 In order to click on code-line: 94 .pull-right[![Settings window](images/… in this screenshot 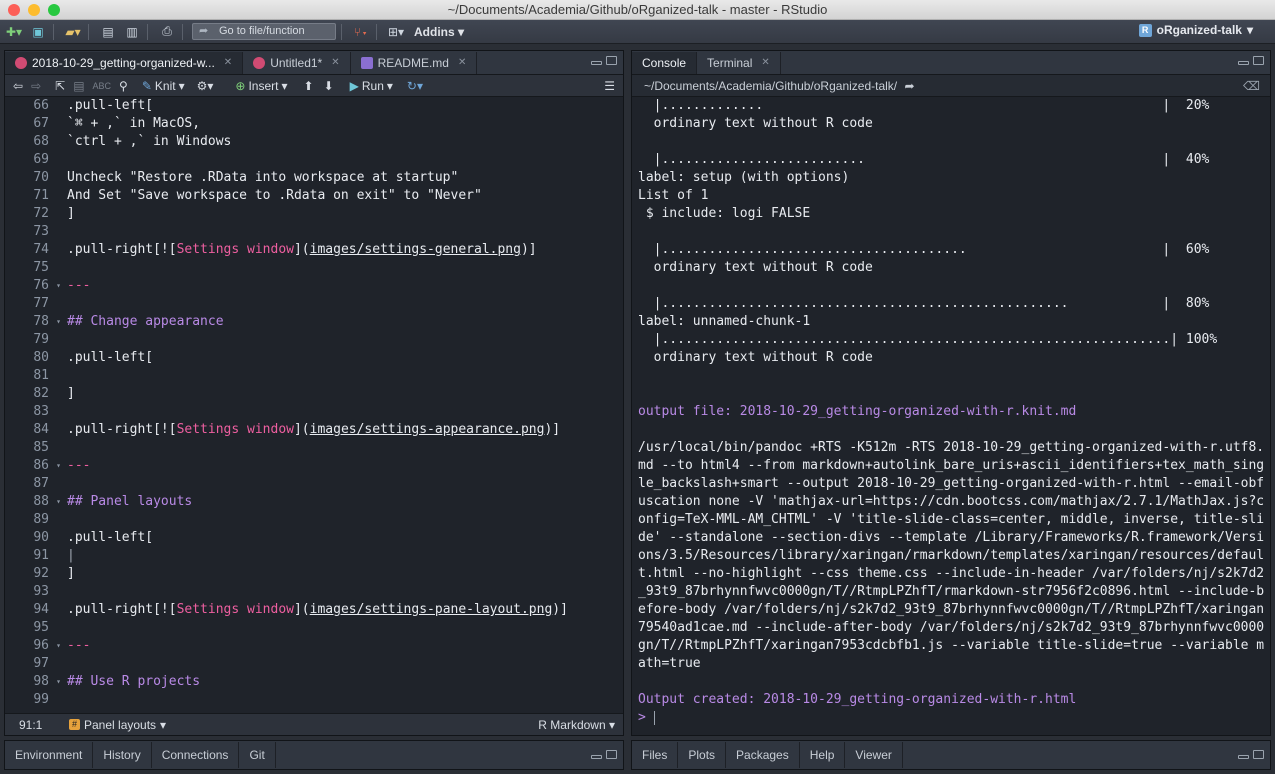, I will do `click(314, 610)`.